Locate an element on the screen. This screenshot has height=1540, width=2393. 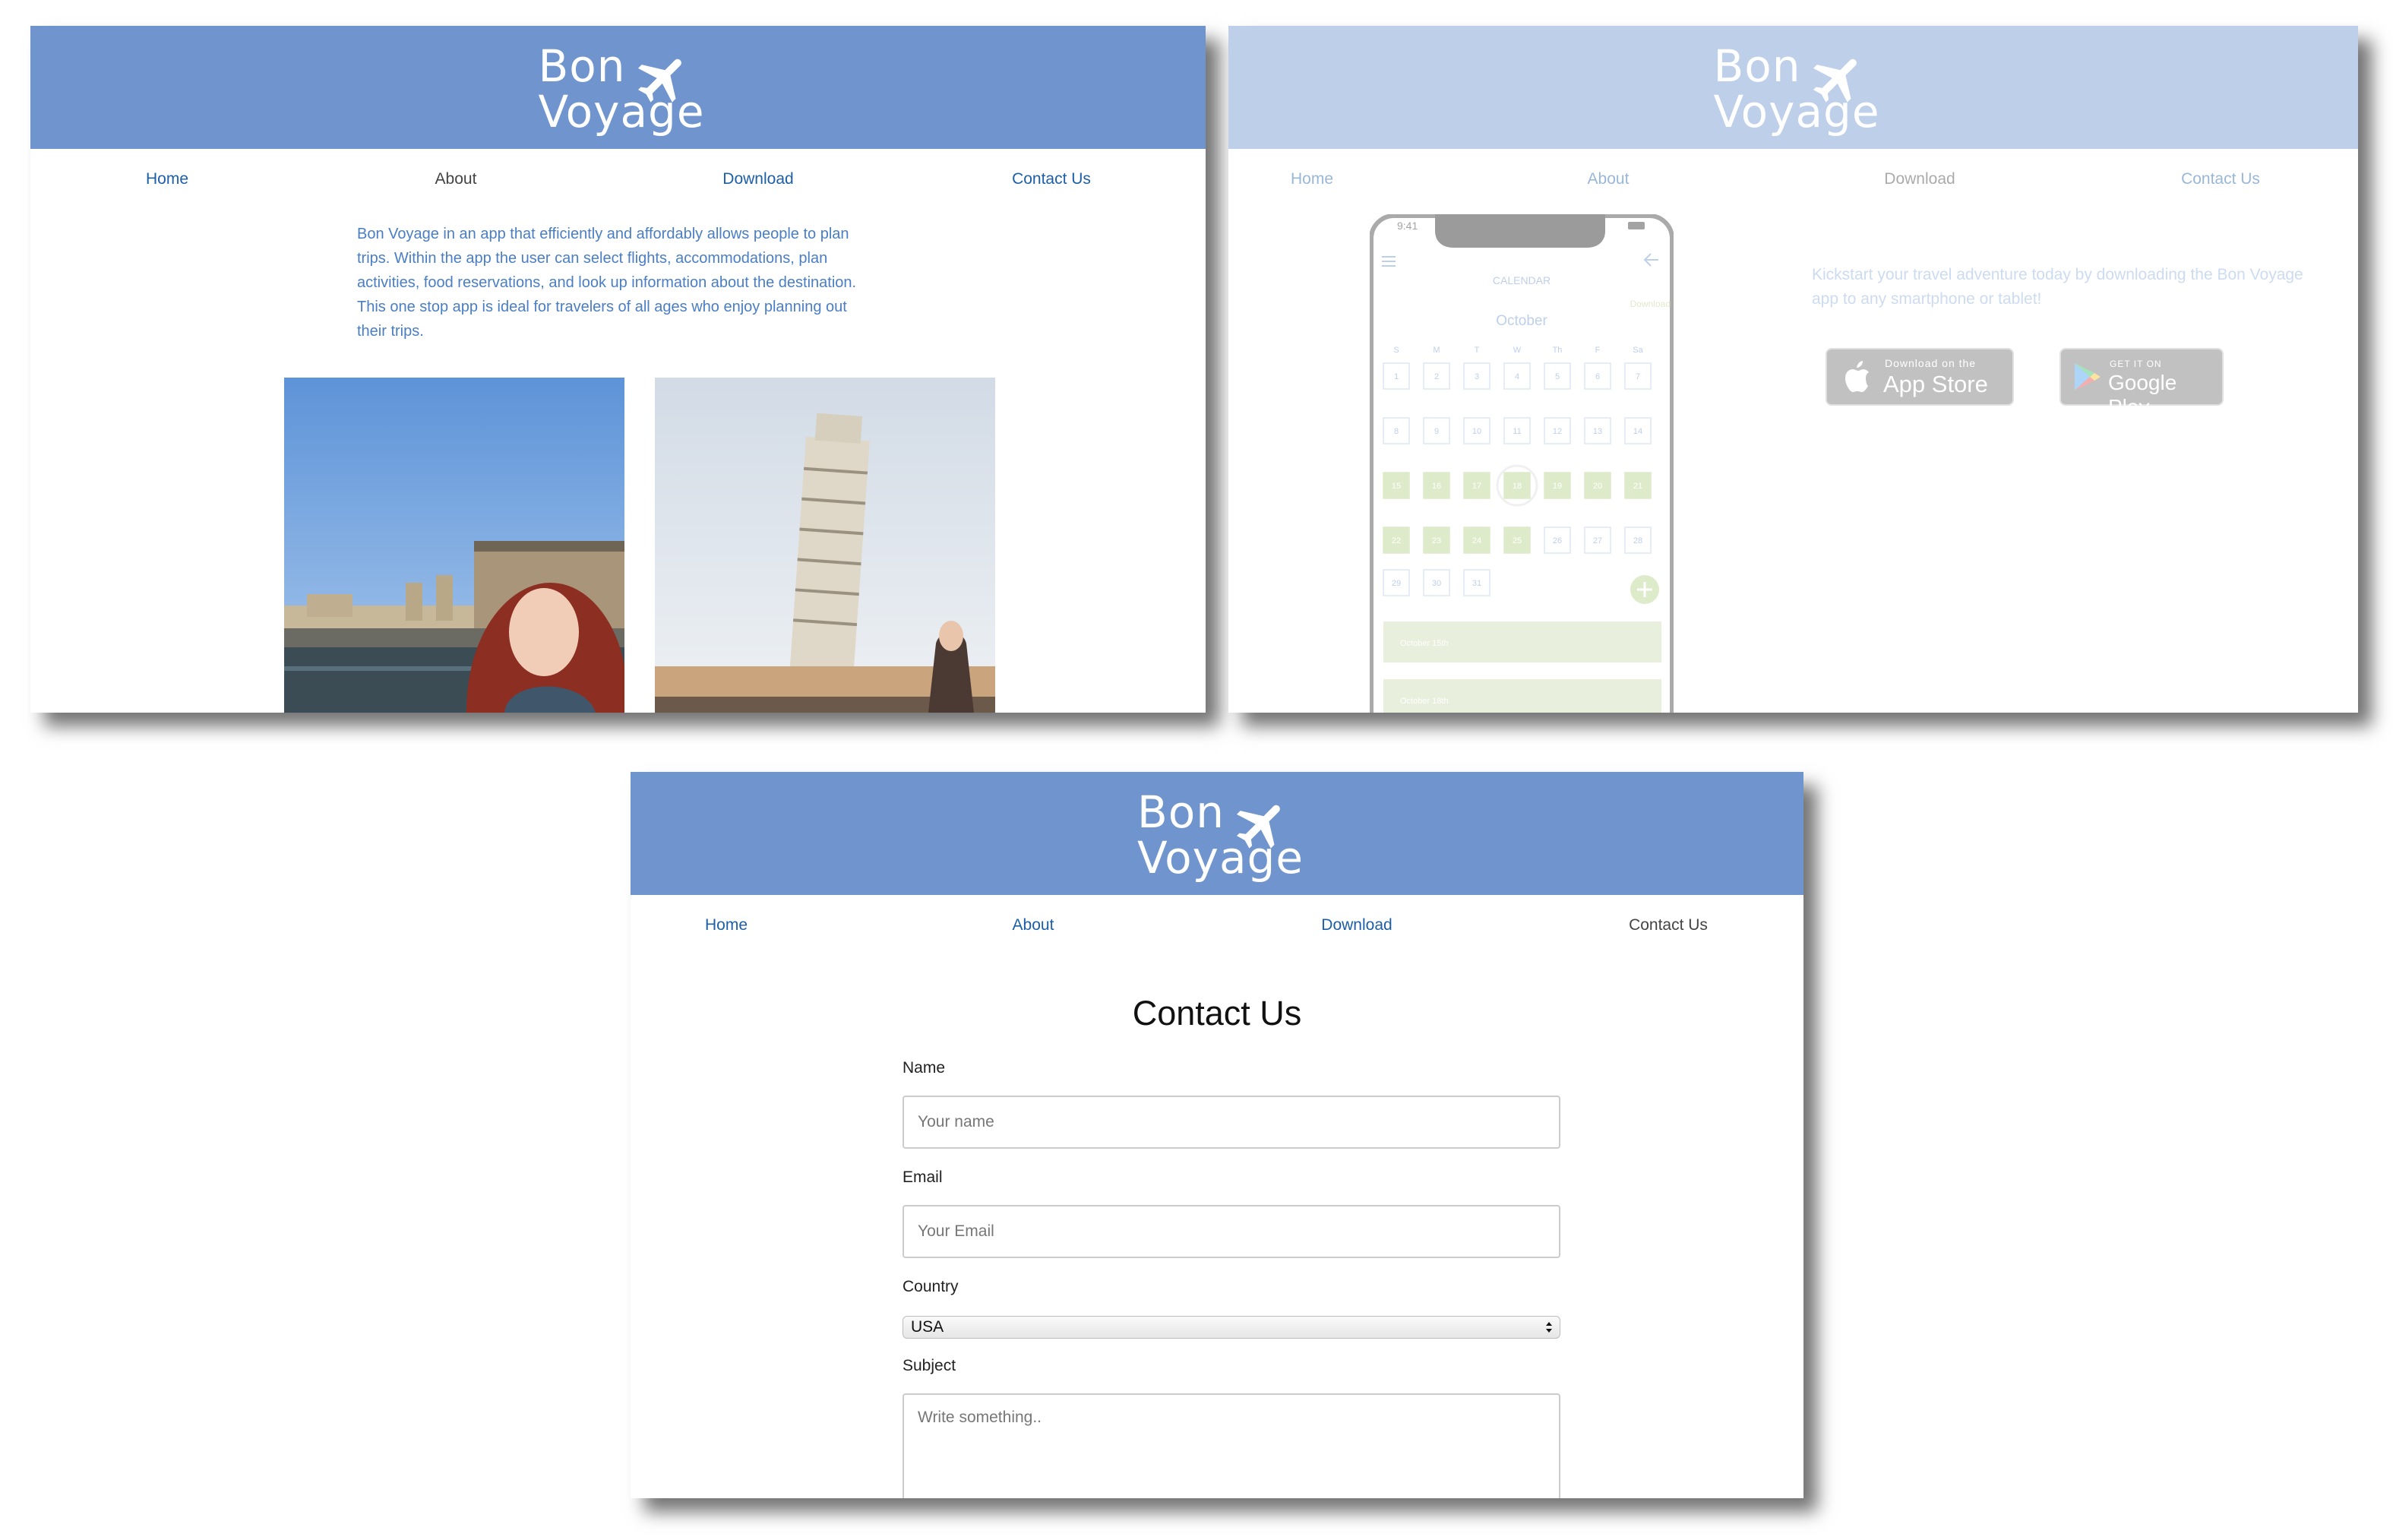
calendar-day-number: 1 is located at coordinates (1396, 376).